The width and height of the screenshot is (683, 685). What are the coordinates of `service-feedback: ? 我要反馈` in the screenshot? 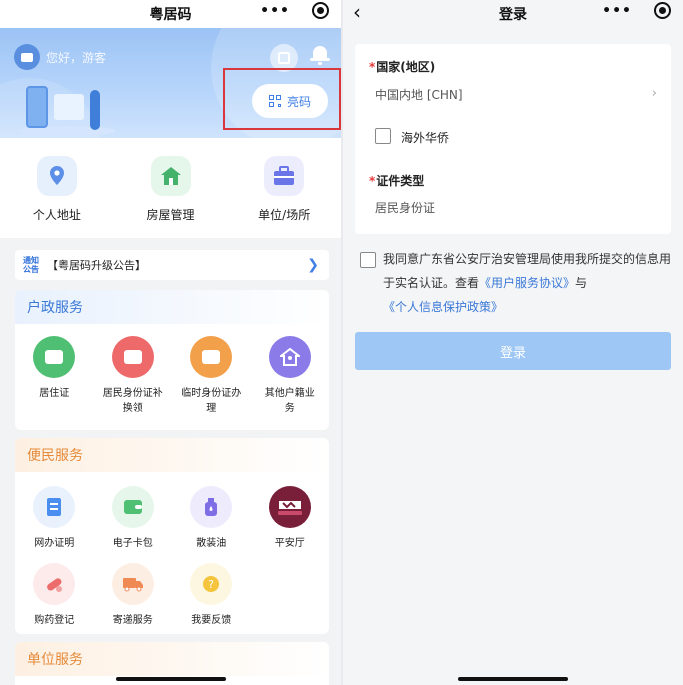 It's located at (211, 595).